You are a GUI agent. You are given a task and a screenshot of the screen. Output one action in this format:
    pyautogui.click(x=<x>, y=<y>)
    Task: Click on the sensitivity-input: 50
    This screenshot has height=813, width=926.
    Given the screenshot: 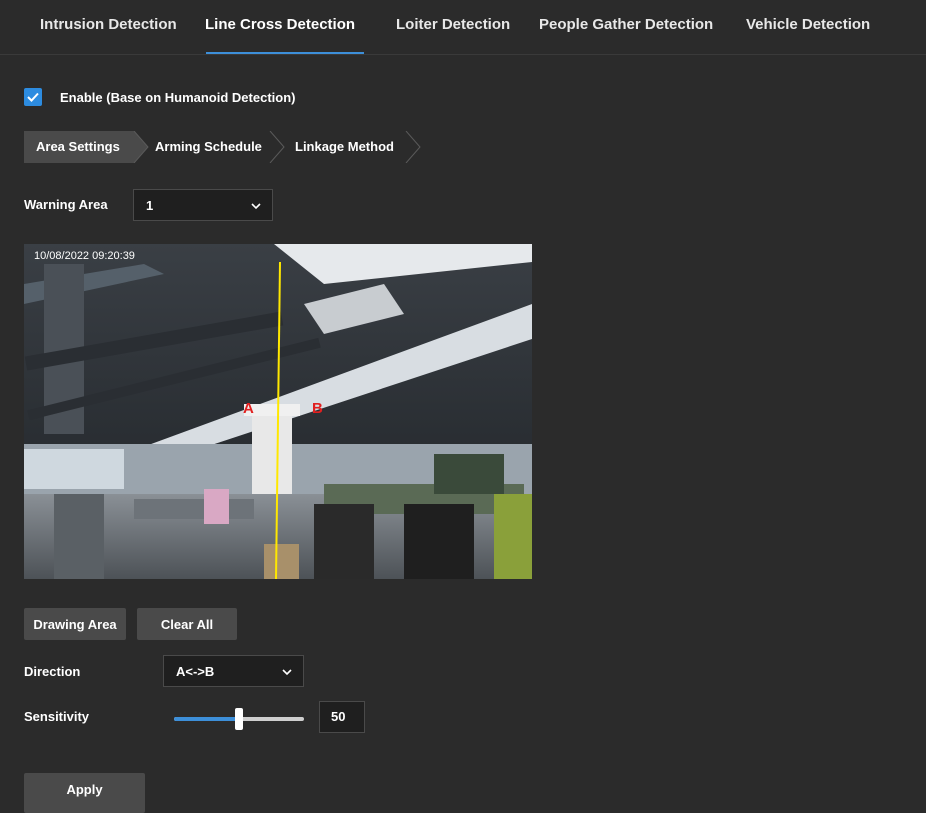 What is the action you would take?
    pyautogui.click(x=342, y=717)
    